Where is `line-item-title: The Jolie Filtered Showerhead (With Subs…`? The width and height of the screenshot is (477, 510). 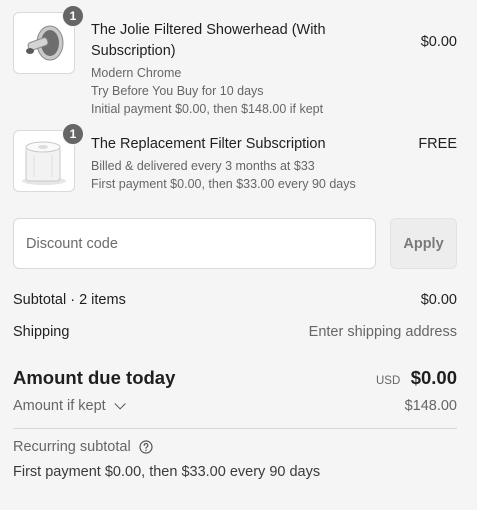
line-item-title: The Jolie Filtered Showerhead (With Subs… is located at coordinates (208, 40).